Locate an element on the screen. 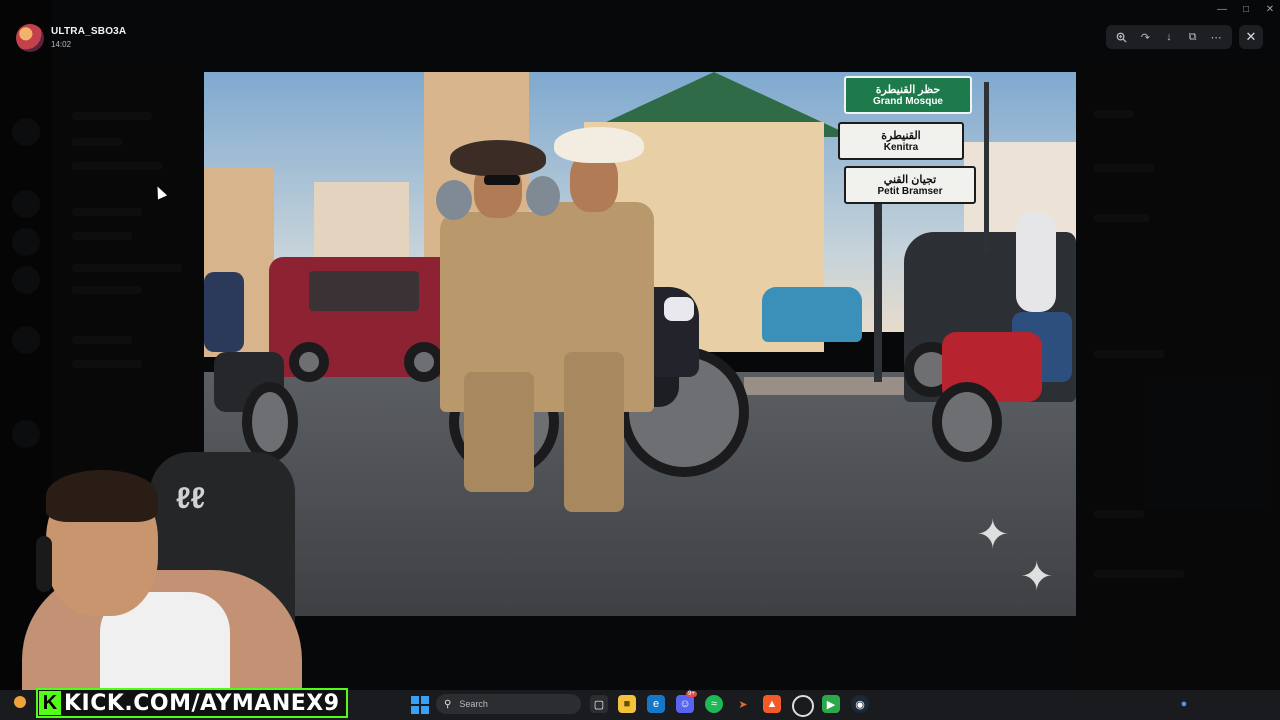 The height and width of the screenshot is (720, 1280). status-dot-icon is located at coordinates (20, 702).